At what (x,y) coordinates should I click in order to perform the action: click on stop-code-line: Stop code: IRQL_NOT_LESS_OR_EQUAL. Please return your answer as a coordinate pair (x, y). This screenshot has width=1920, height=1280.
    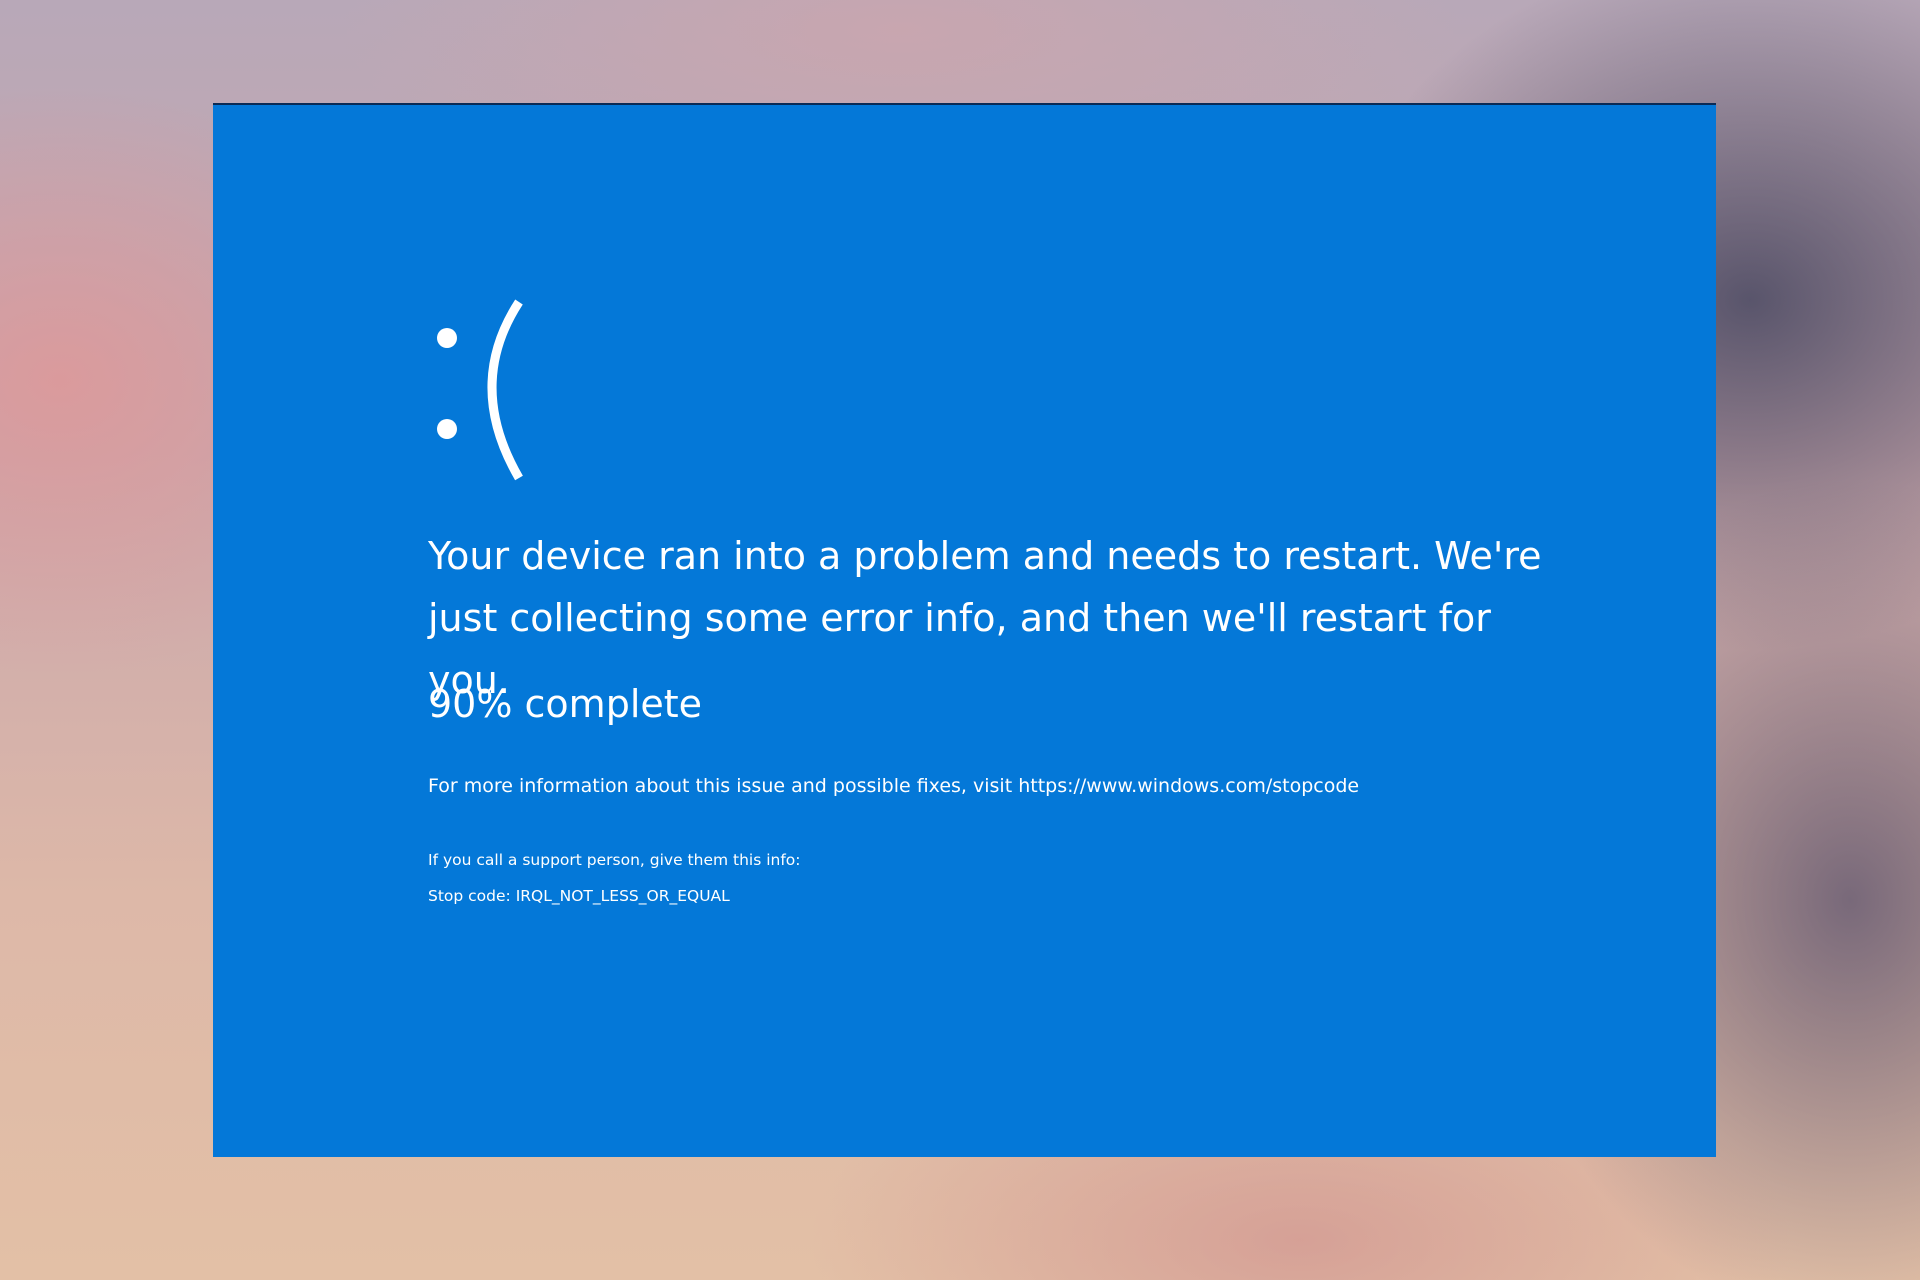
    Looking at the image, I should click on (614, 896).